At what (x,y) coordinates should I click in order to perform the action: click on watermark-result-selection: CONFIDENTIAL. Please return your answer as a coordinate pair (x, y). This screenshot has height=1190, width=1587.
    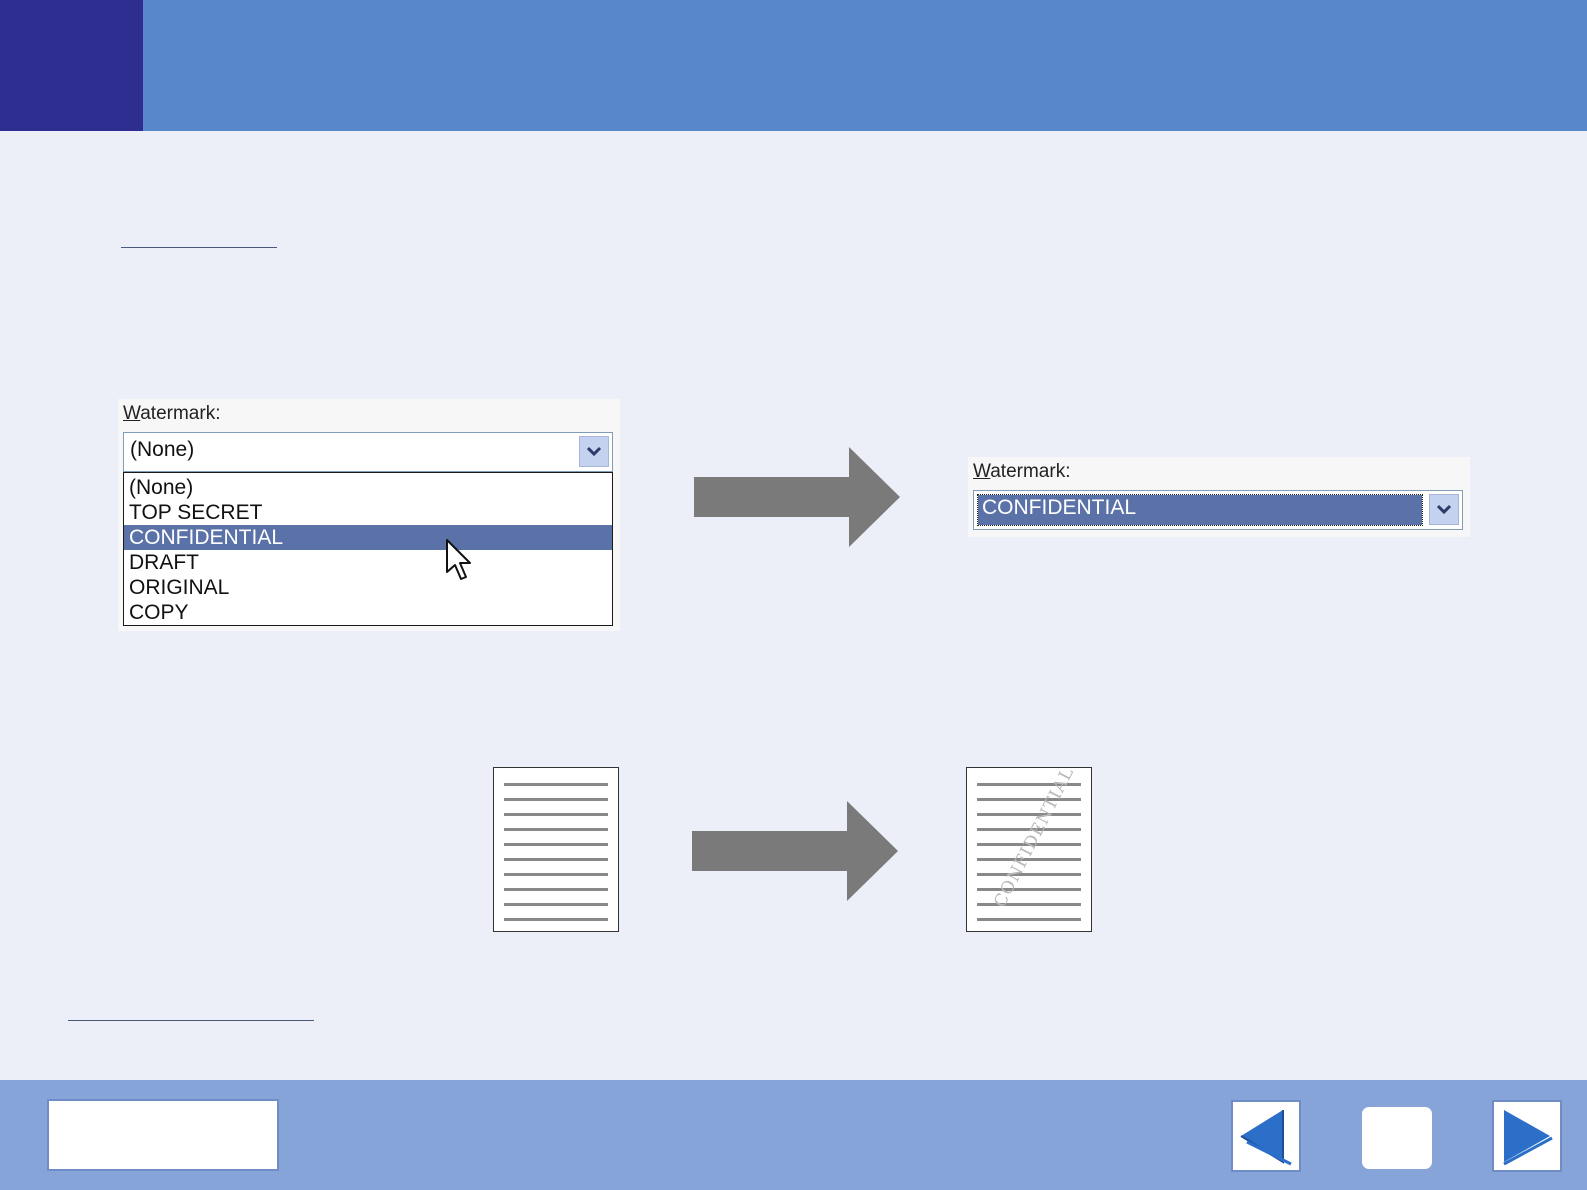
    Looking at the image, I should click on (1200, 510).